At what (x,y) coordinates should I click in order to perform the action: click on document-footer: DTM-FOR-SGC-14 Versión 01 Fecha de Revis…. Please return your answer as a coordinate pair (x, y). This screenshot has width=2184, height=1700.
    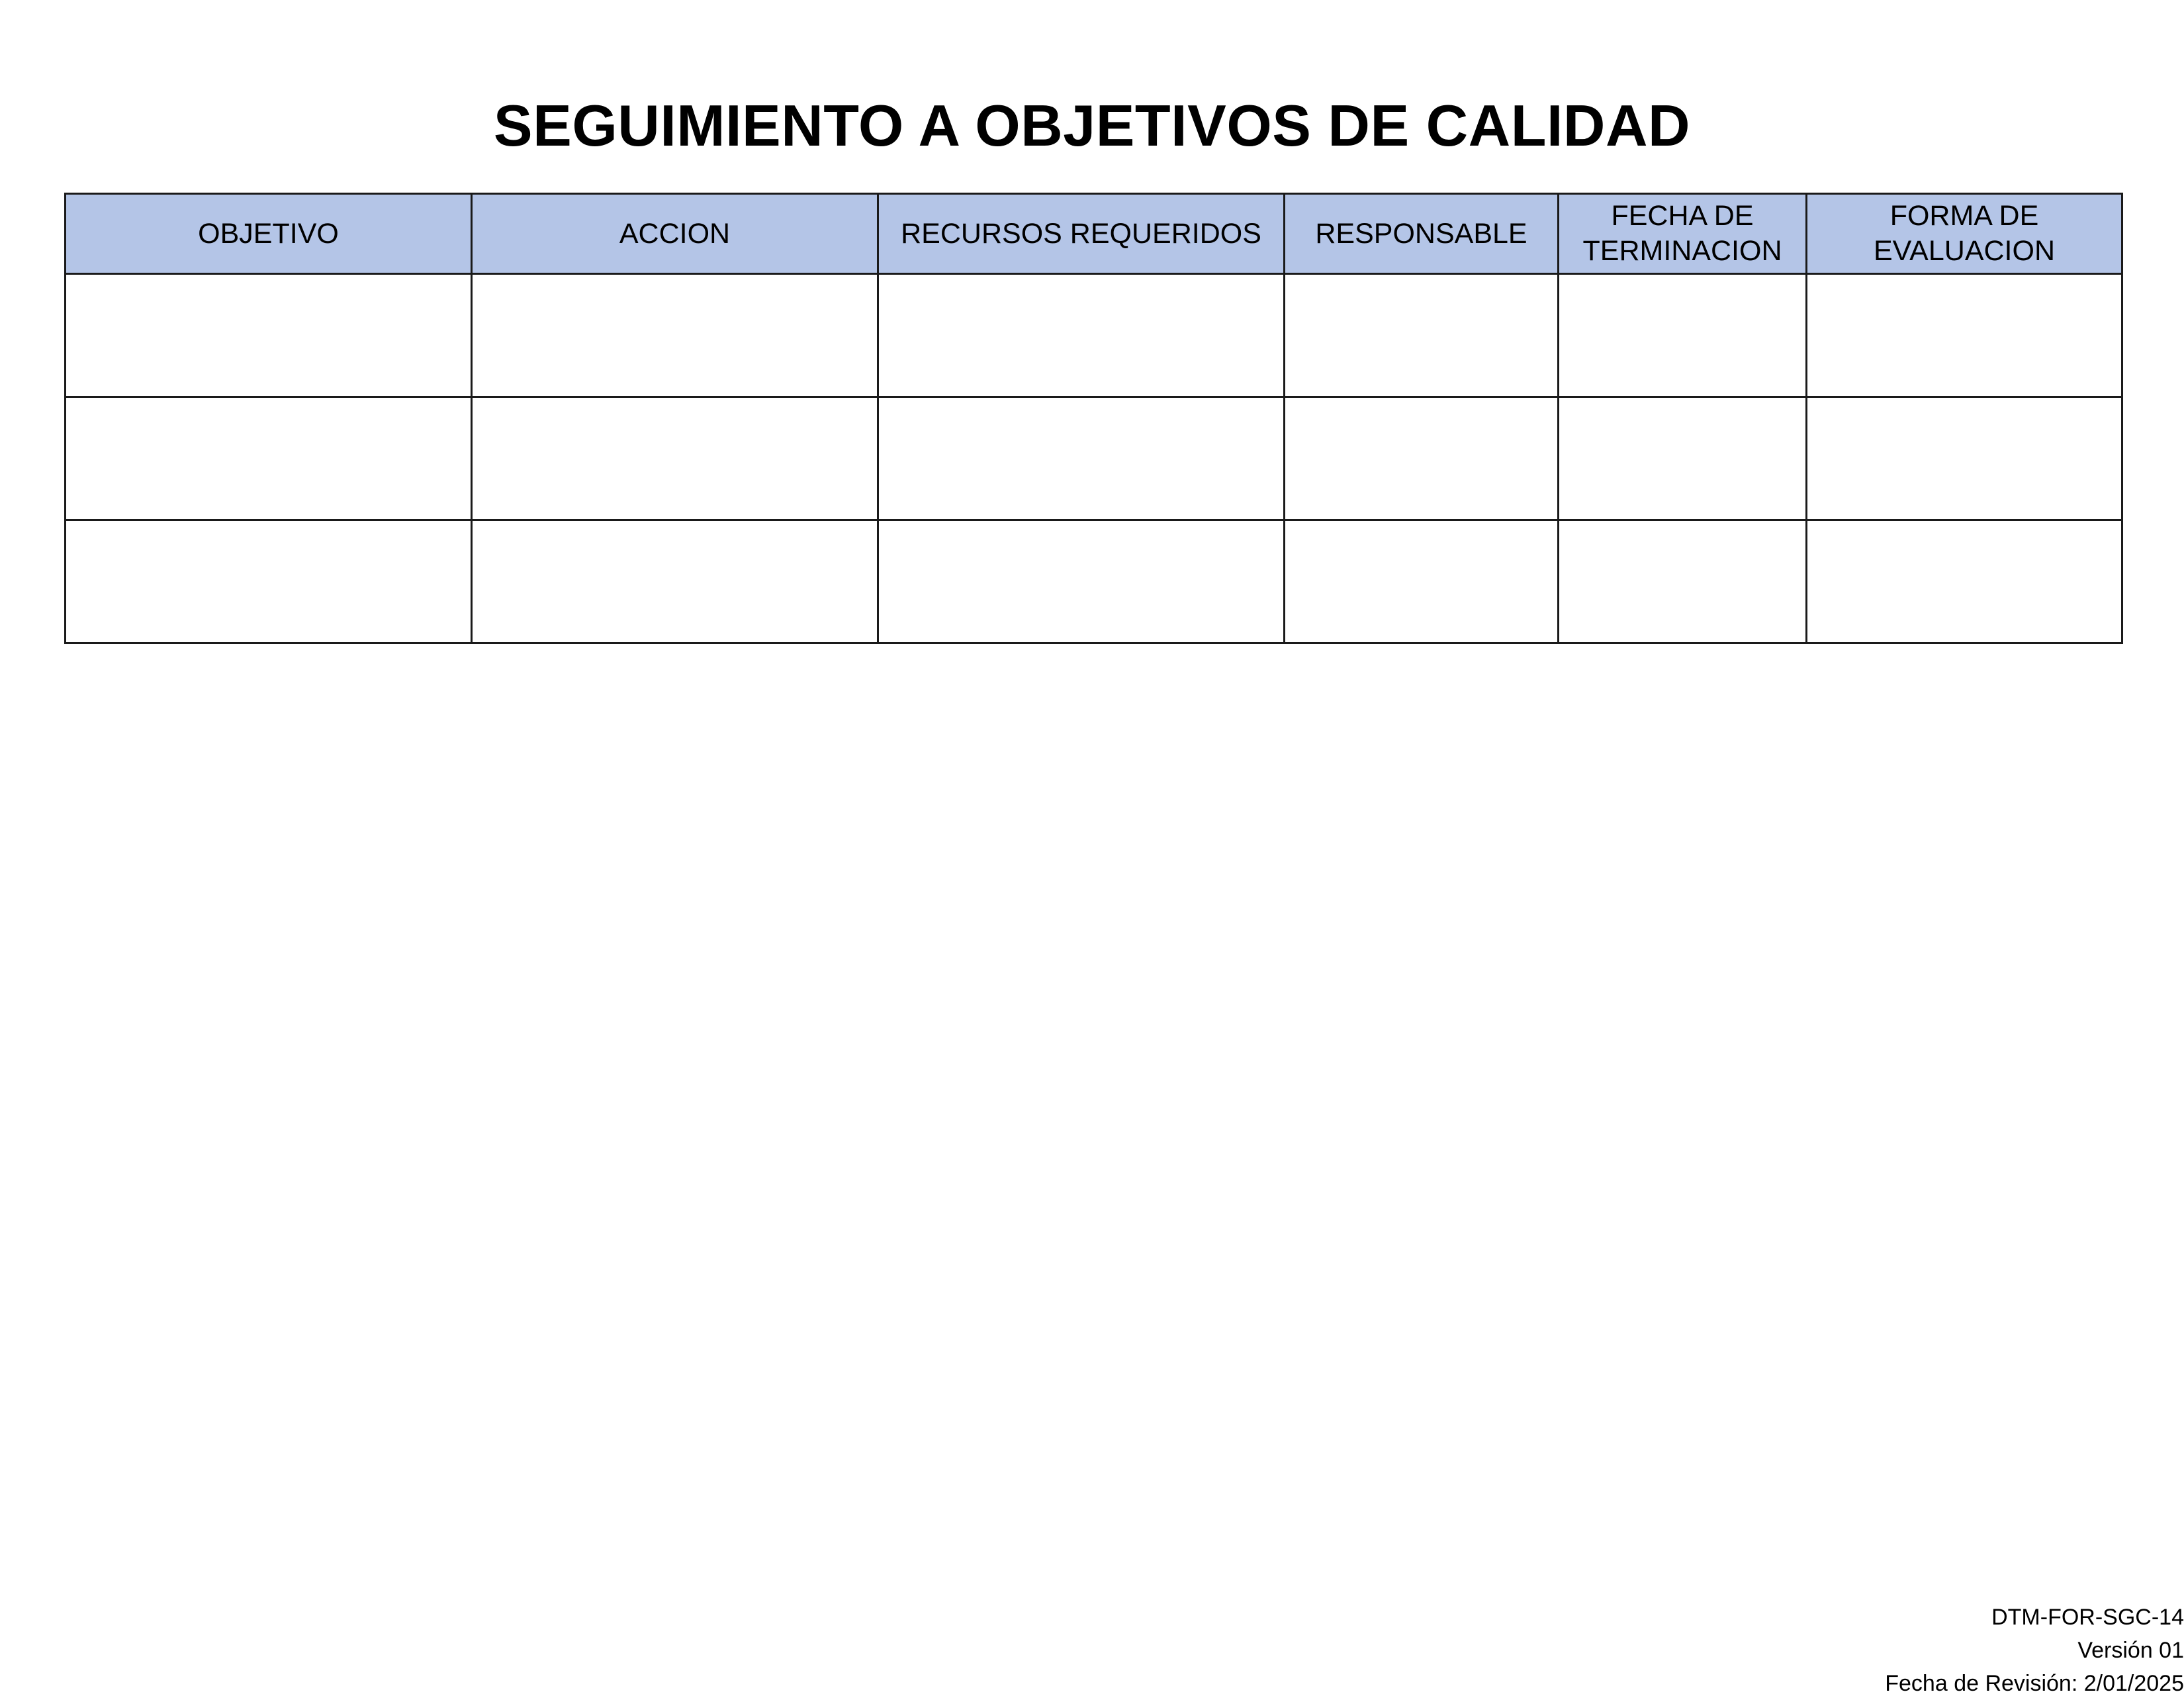
    Looking at the image, I should click on (2034, 1650).